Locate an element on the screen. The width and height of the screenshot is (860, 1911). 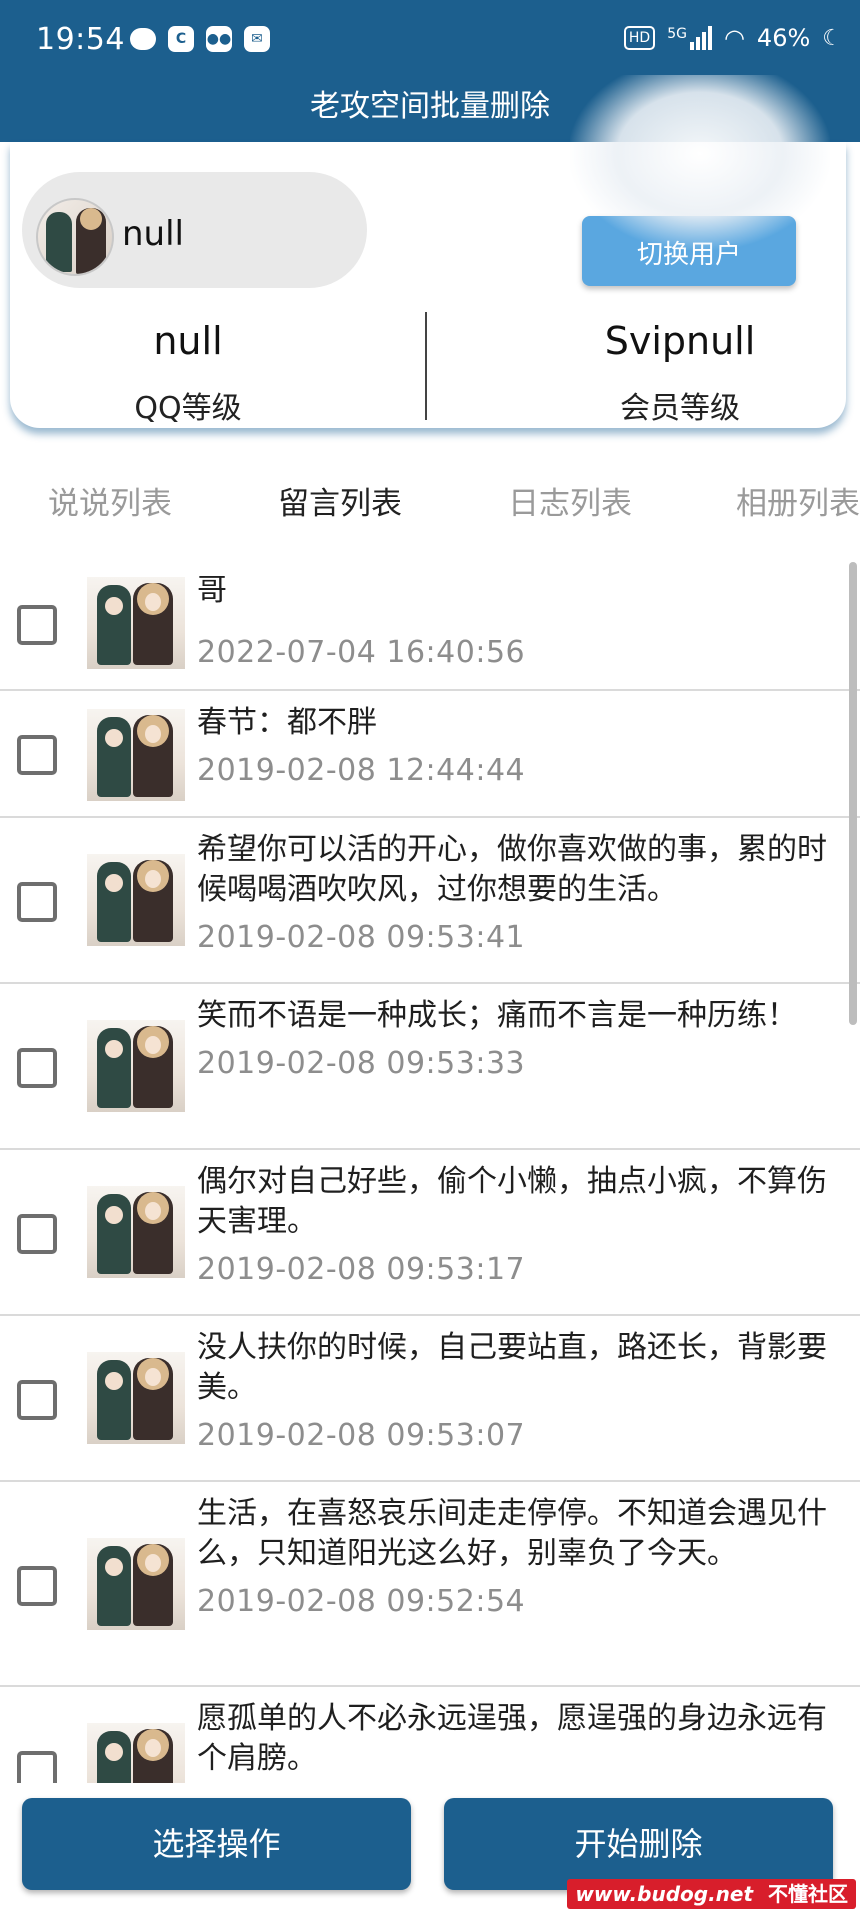
message-text: 笑而不语是一种成长；痛而不言是一种历练！ is located at coordinates (497, 1015).